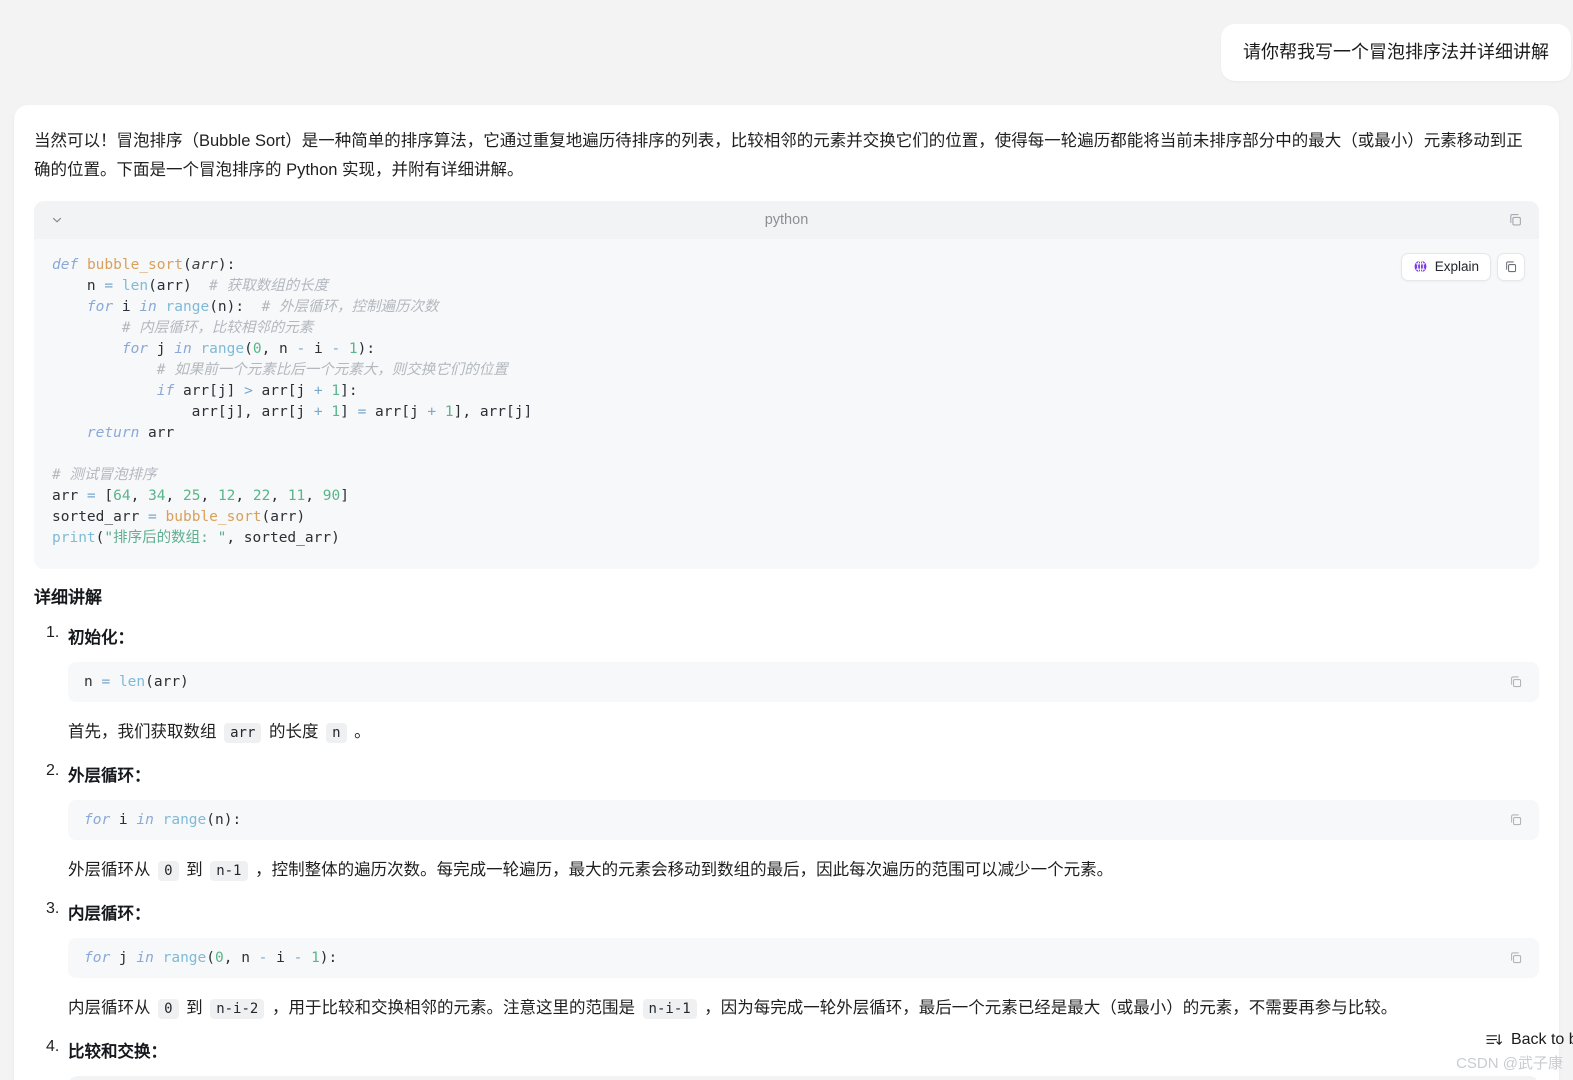  Describe the element at coordinates (803, 681) in the screenshot. I see `step-code-block: n = len(arr)` at that location.